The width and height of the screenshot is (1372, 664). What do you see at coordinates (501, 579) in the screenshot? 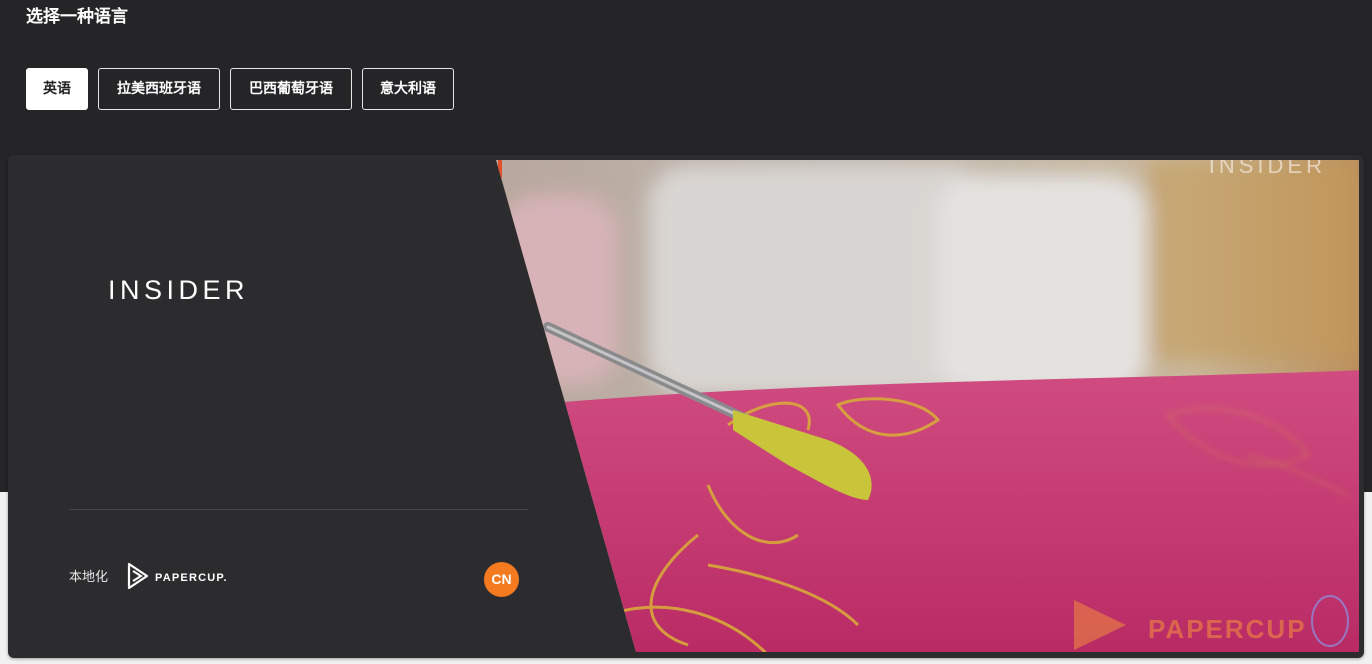
I see `language-badge: CN` at bounding box center [501, 579].